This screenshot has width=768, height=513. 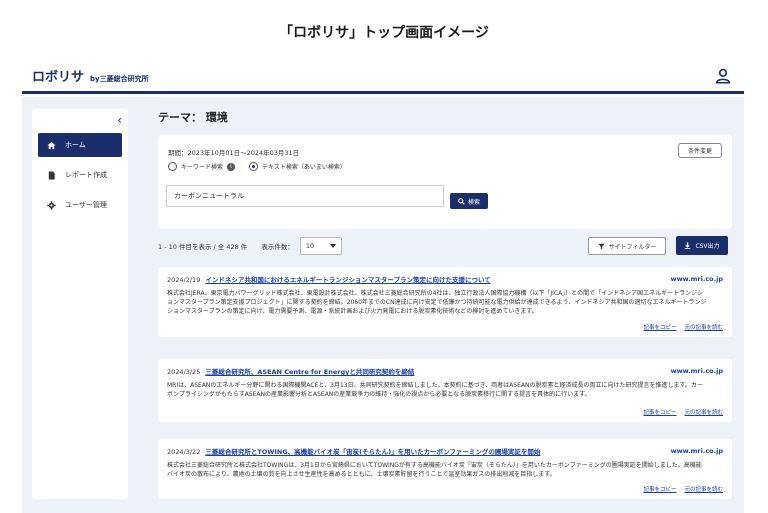 What do you see at coordinates (184, 280) in the screenshot?
I see `result-date: 2024/2/19` at bounding box center [184, 280].